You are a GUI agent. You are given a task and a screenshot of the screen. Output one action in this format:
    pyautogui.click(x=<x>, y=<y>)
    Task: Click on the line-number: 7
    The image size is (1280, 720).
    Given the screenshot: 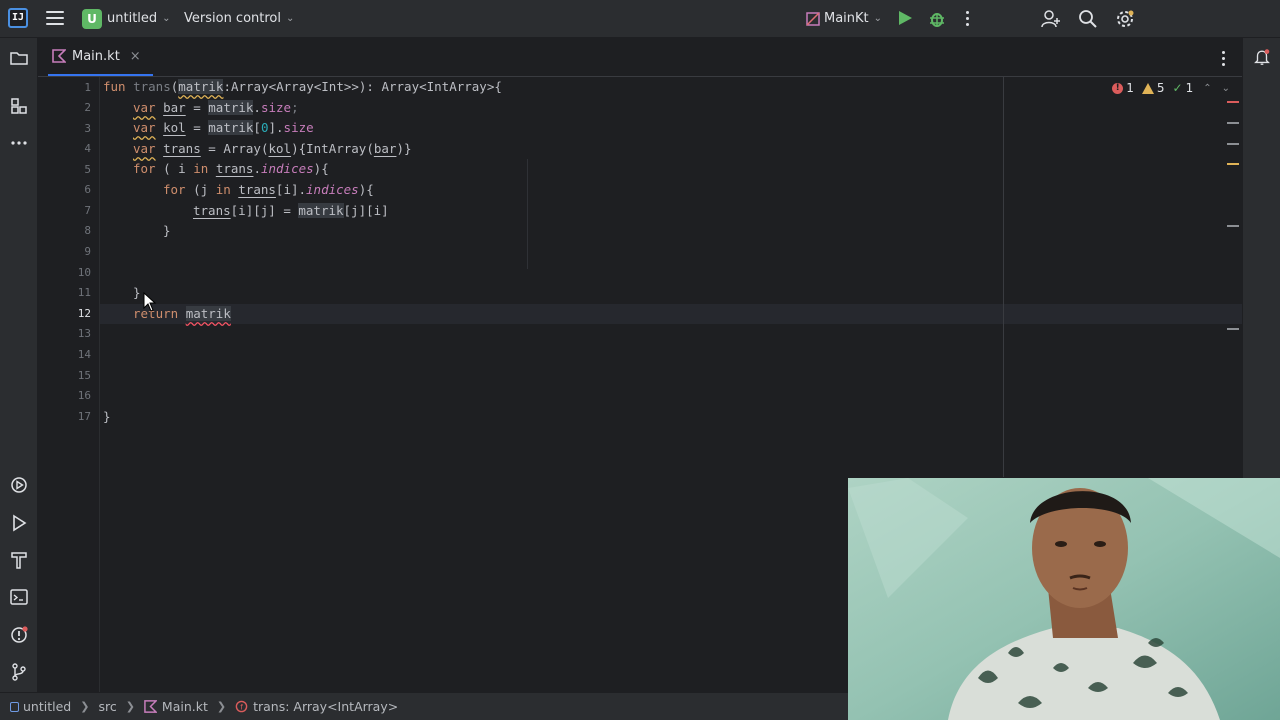 What is the action you would take?
    pyautogui.click(x=87, y=210)
    